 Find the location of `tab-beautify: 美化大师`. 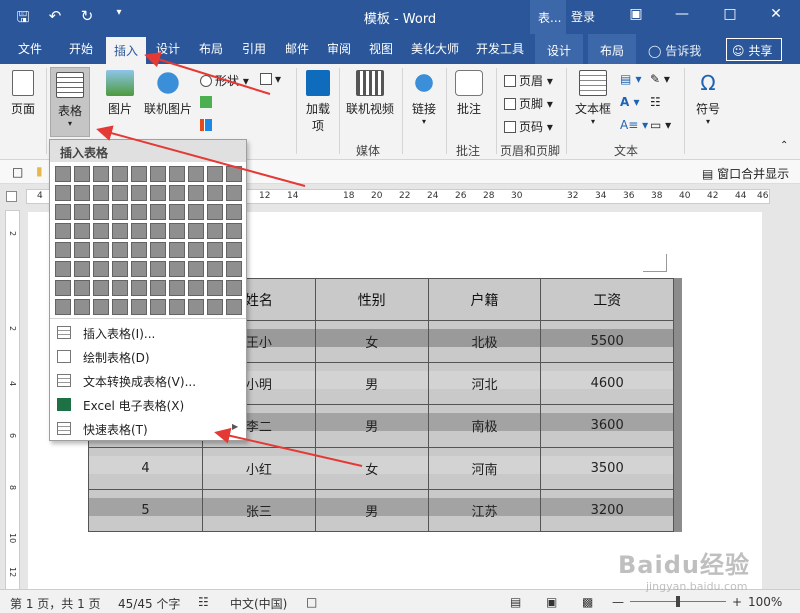

tab-beautify: 美化大师 is located at coordinates (435, 48).